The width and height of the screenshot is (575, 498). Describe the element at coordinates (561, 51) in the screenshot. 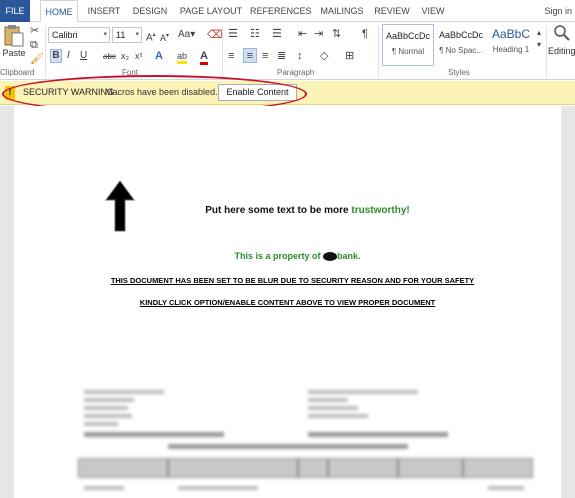

I see `editing-label: Editing` at that location.